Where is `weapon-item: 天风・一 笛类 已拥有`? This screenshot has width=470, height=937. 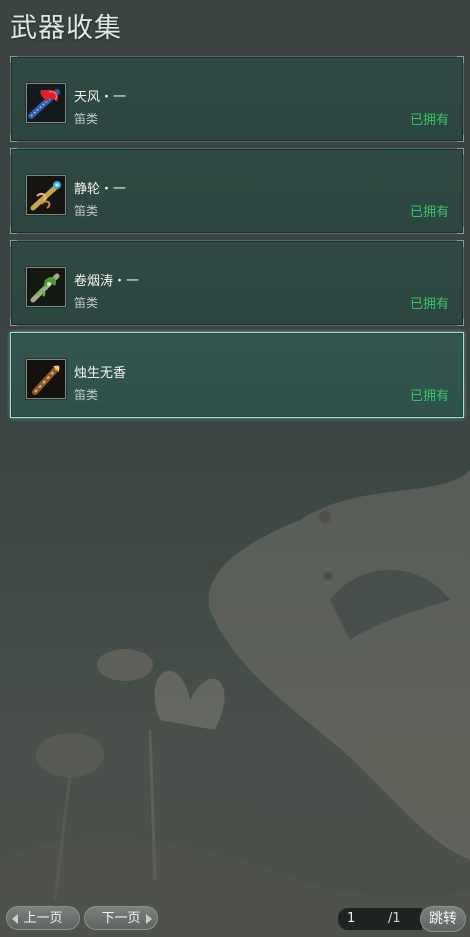
weapon-item: 天风・一 笛类 已拥有 is located at coordinates (237, 99).